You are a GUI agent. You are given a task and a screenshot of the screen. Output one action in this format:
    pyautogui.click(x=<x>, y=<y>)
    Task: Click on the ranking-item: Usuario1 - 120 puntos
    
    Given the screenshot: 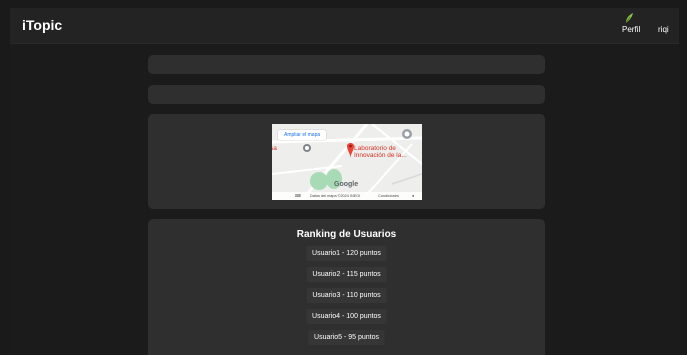 What is the action you would take?
    pyautogui.click(x=346, y=253)
    